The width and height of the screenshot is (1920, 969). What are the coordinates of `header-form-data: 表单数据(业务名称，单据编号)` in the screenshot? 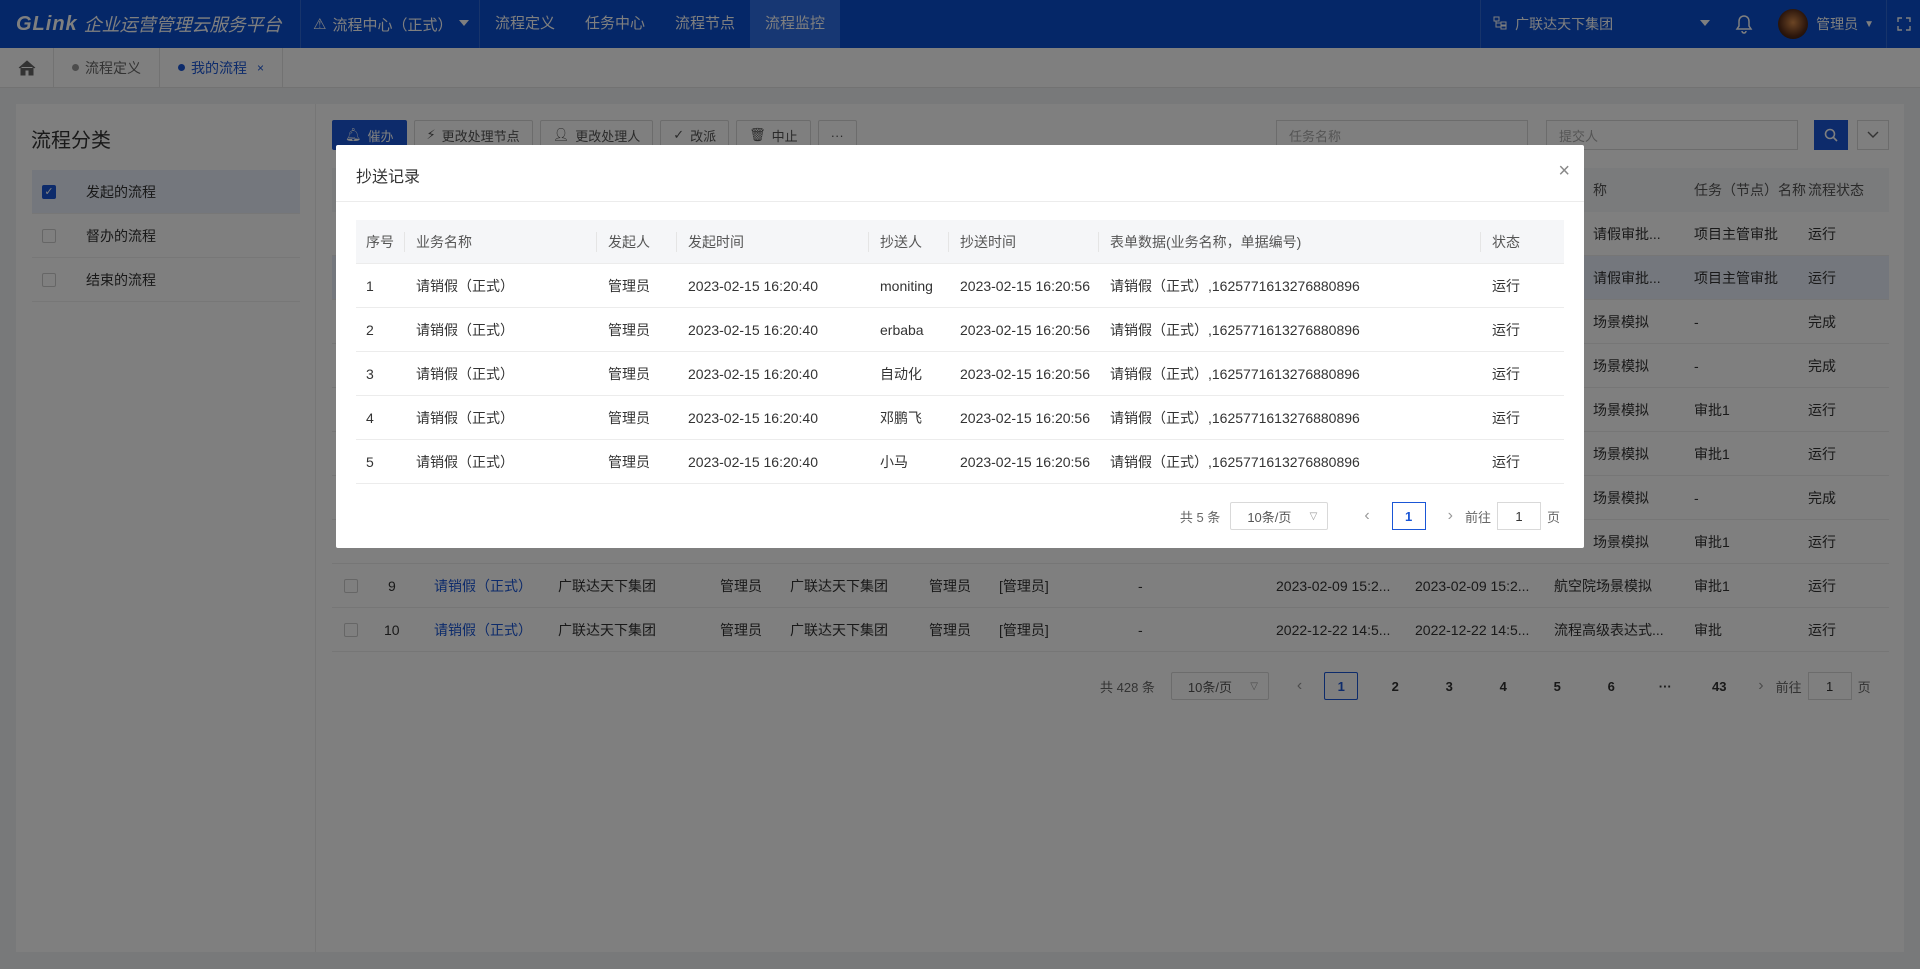 It's located at (1206, 242).